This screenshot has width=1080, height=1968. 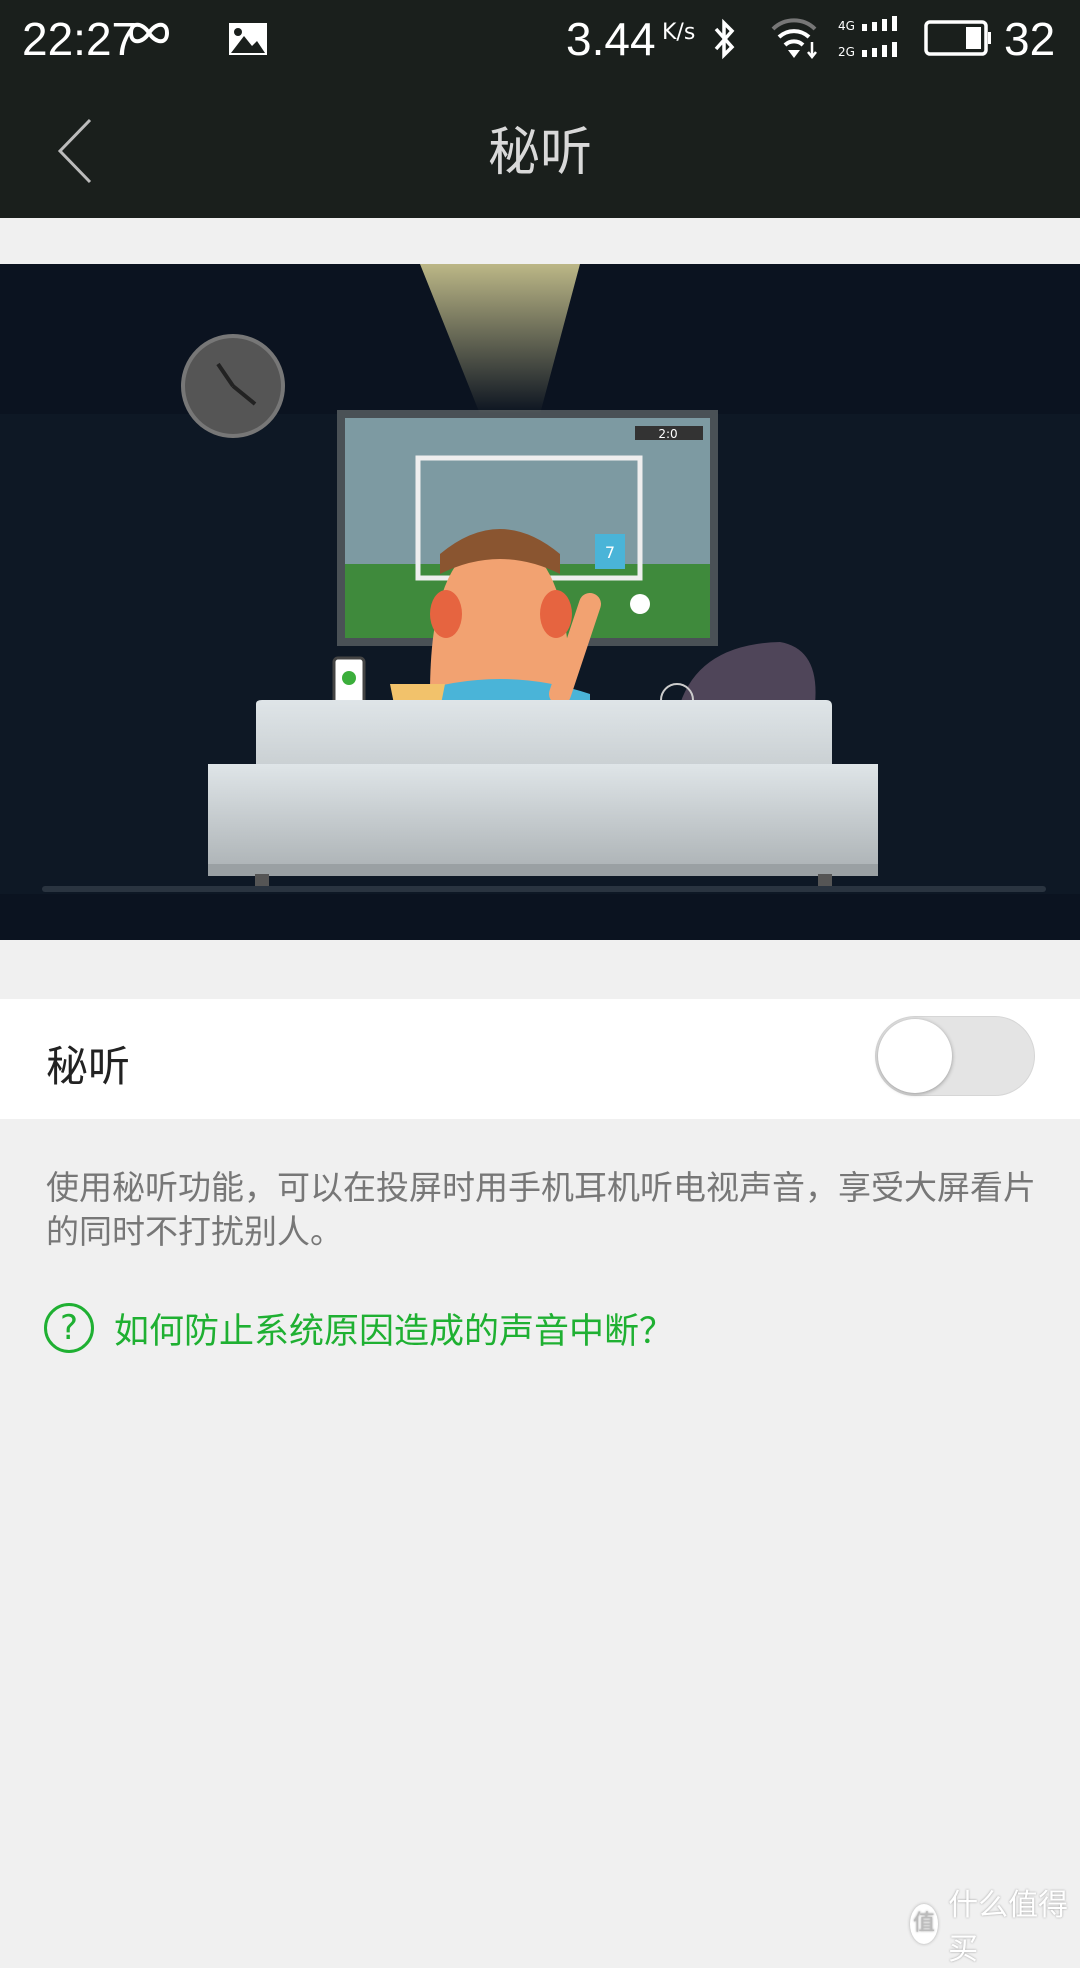 I want to click on svg-text: 2G, so click(x=846, y=52).